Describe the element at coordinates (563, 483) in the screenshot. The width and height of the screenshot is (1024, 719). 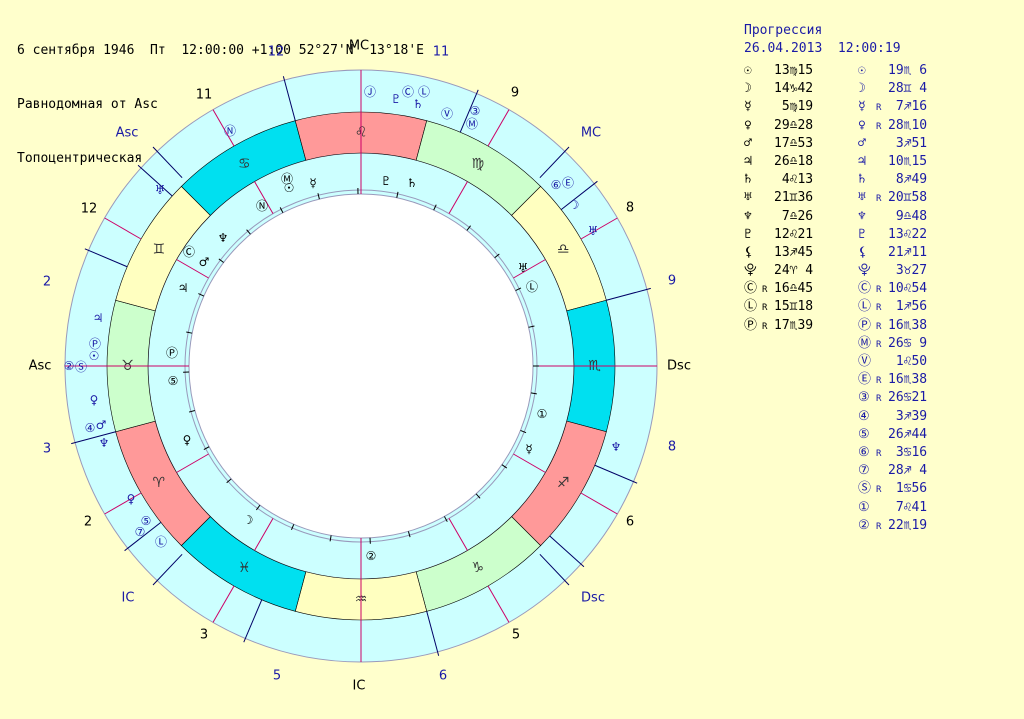
I see `zodiac-sign-icon: ♐` at that location.